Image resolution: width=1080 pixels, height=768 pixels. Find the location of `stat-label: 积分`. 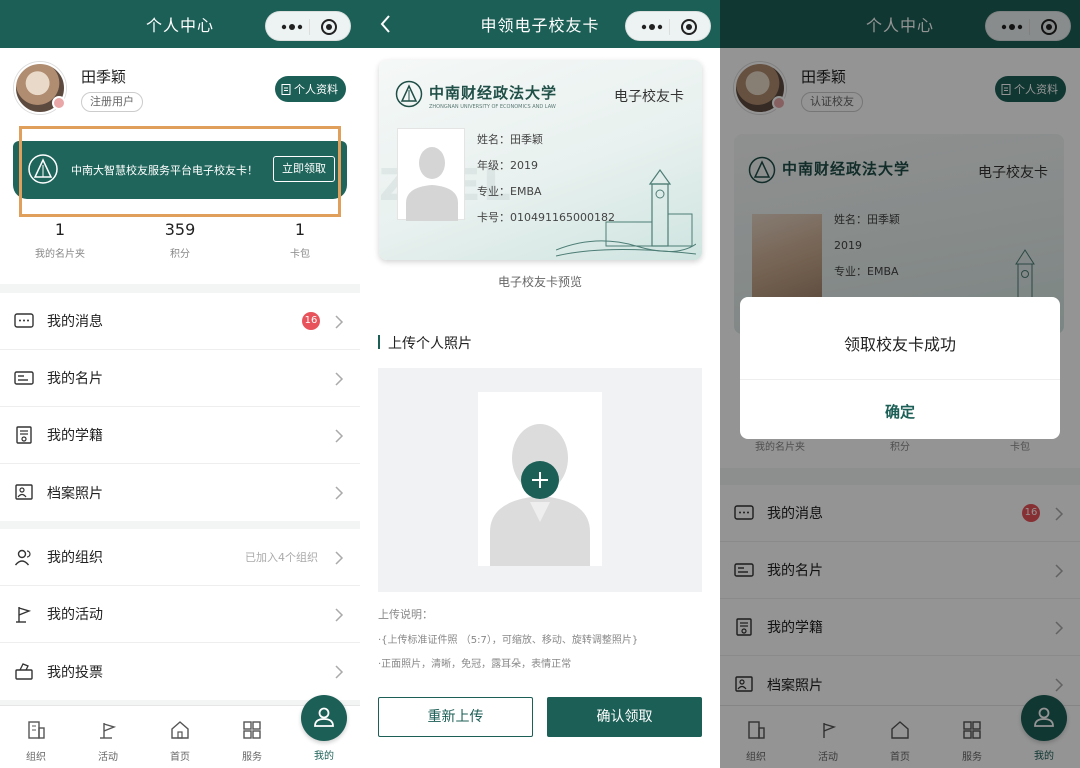

stat-label: 积分 is located at coordinates (180, 254).